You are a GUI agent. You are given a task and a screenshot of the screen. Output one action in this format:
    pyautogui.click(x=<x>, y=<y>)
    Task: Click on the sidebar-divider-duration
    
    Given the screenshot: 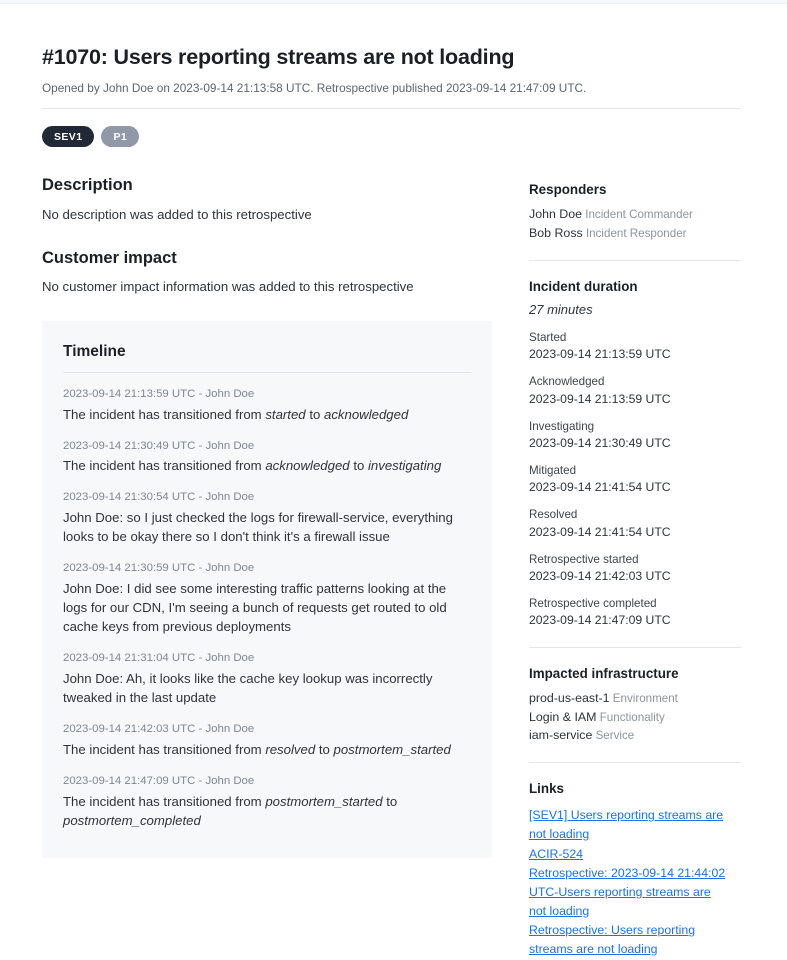 What is the action you would take?
    pyautogui.click(x=635, y=648)
    